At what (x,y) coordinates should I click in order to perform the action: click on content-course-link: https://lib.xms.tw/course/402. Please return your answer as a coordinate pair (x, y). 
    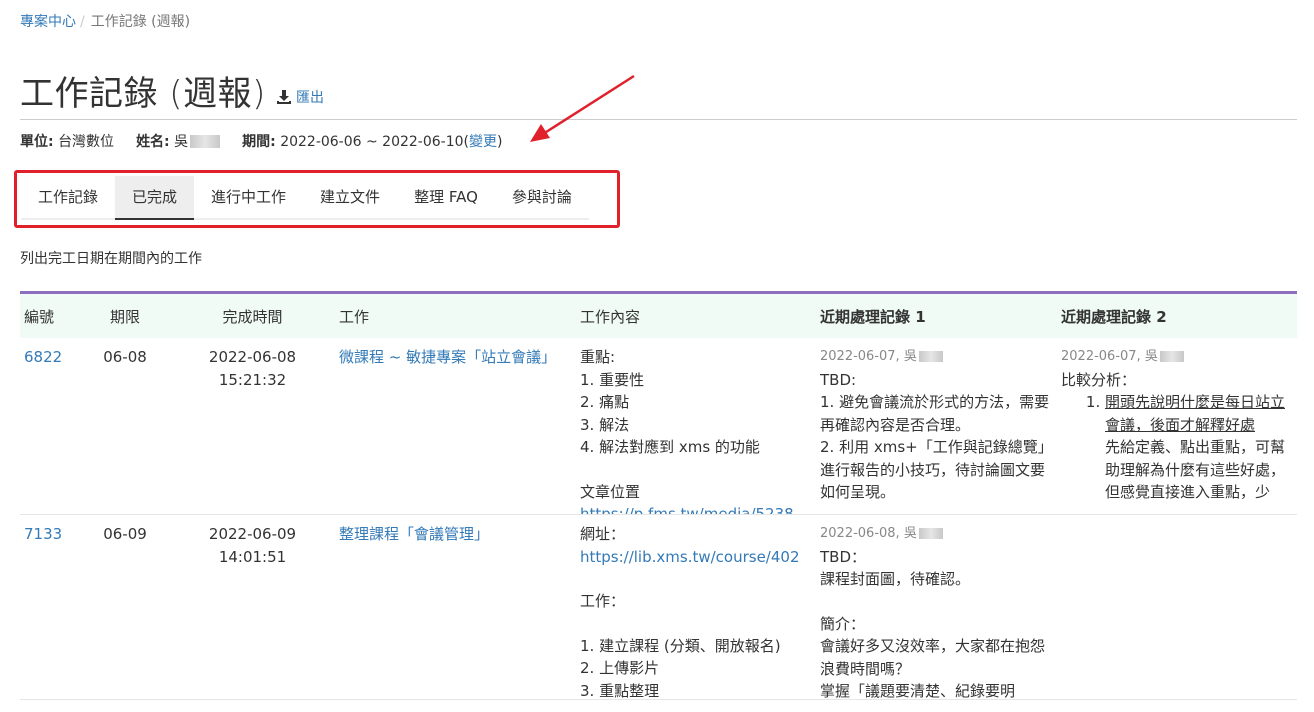
    Looking at the image, I should click on (690, 557).